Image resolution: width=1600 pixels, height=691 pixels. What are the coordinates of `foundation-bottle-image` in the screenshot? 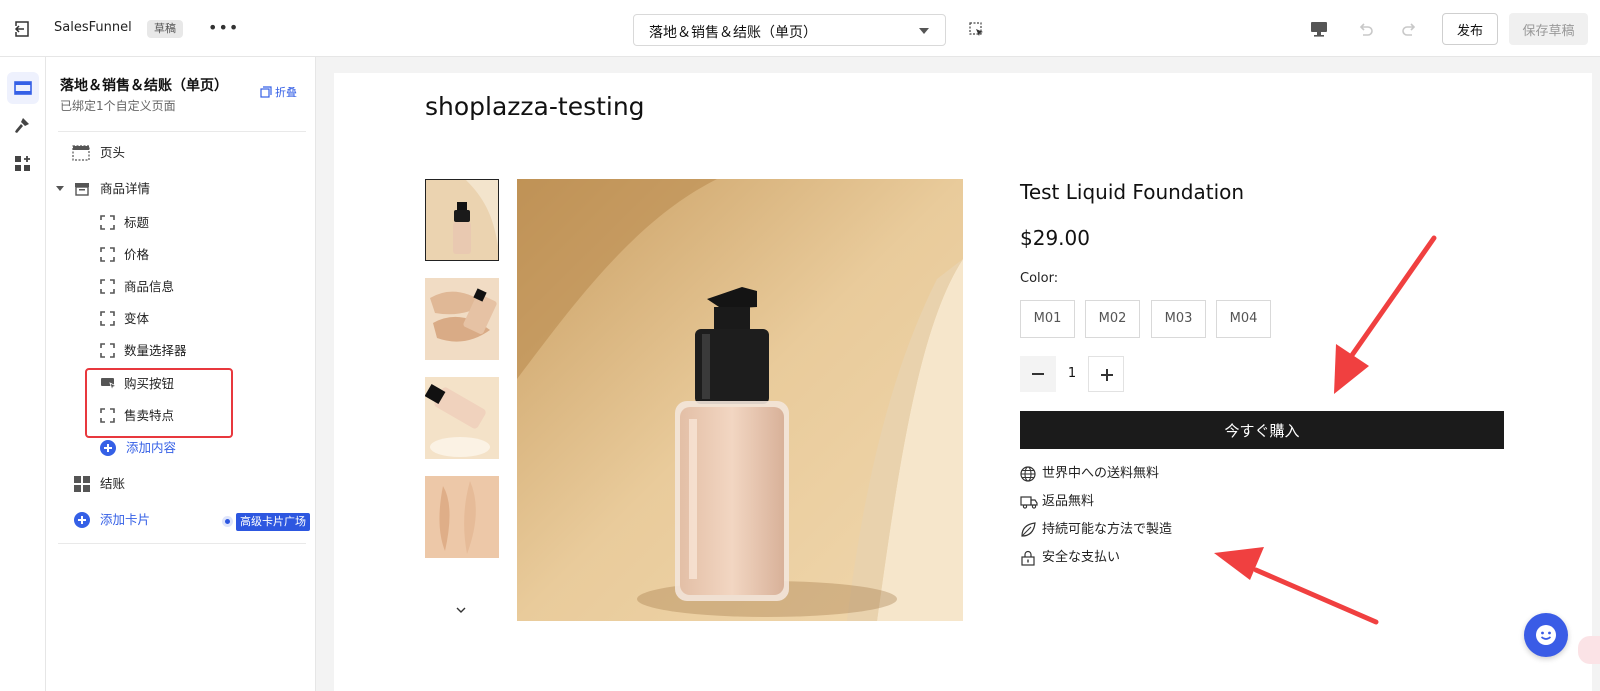 It's located at (462, 220).